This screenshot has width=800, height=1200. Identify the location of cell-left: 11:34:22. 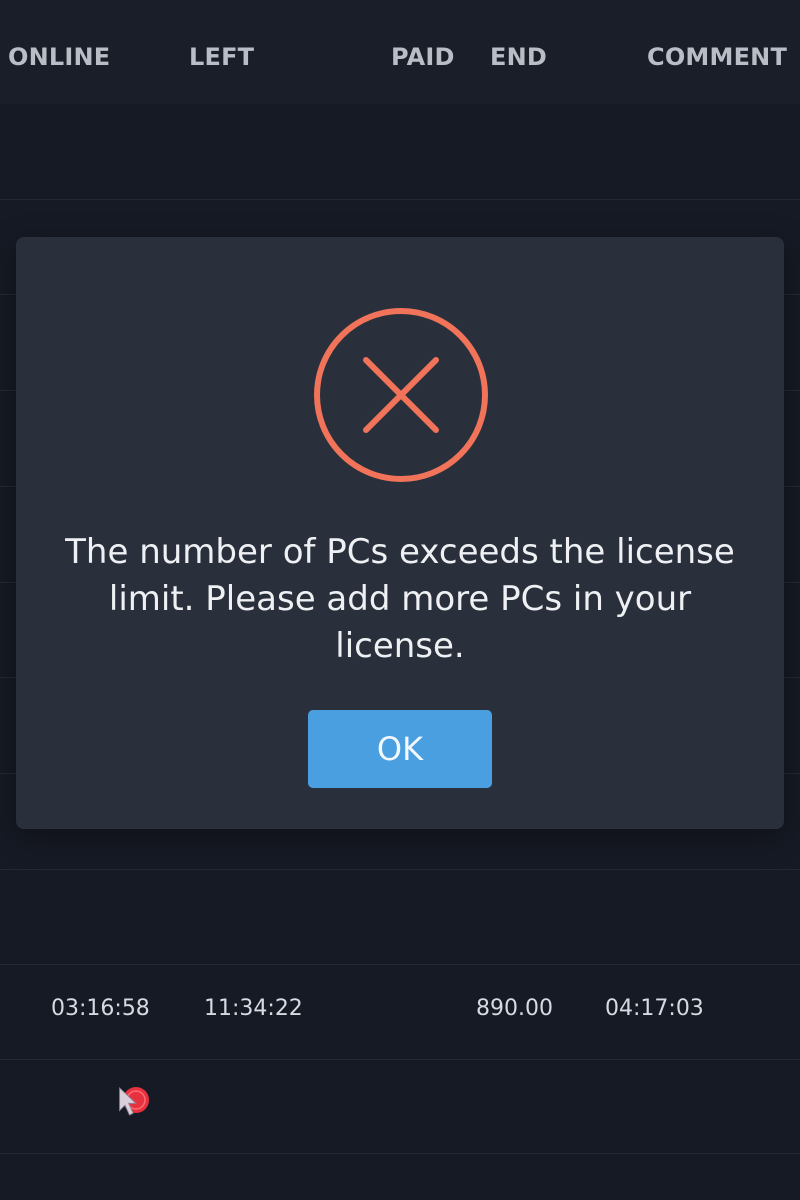
(253, 1008).